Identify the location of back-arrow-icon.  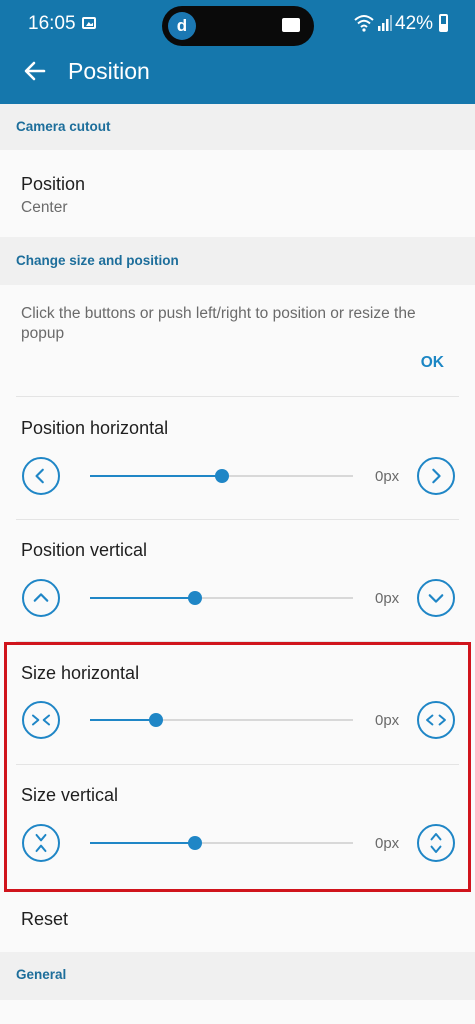
(35, 71).